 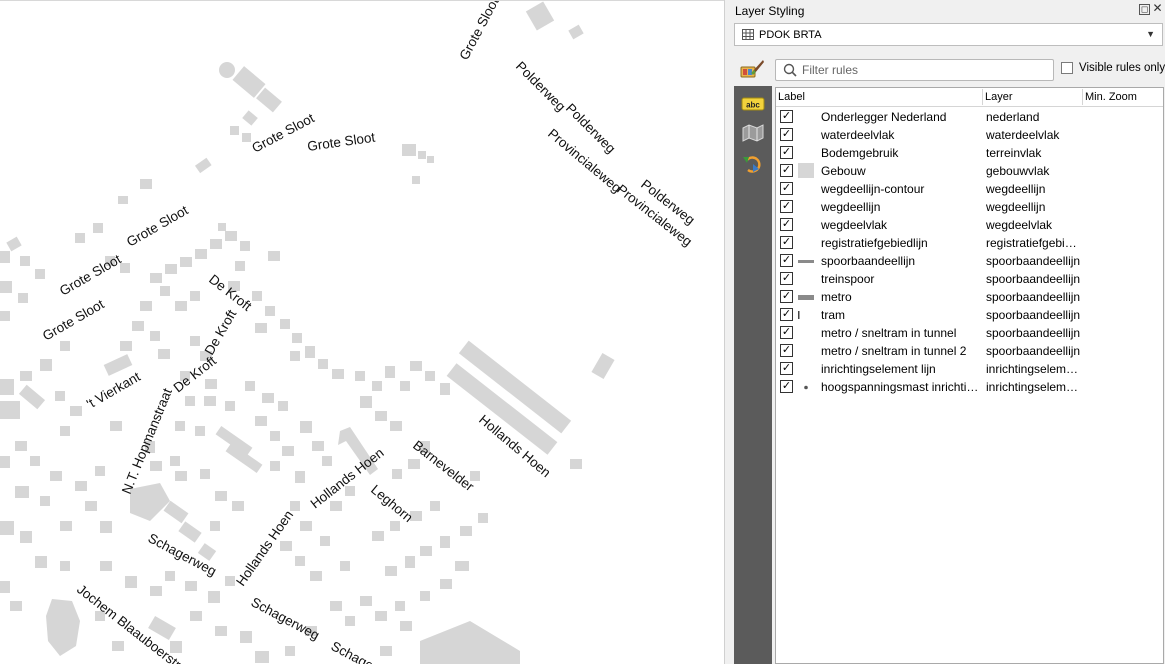 What do you see at coordinates (392, 503) in the screenshot?
I see `map-label: Leghorn` at bounding box center [392, 503].